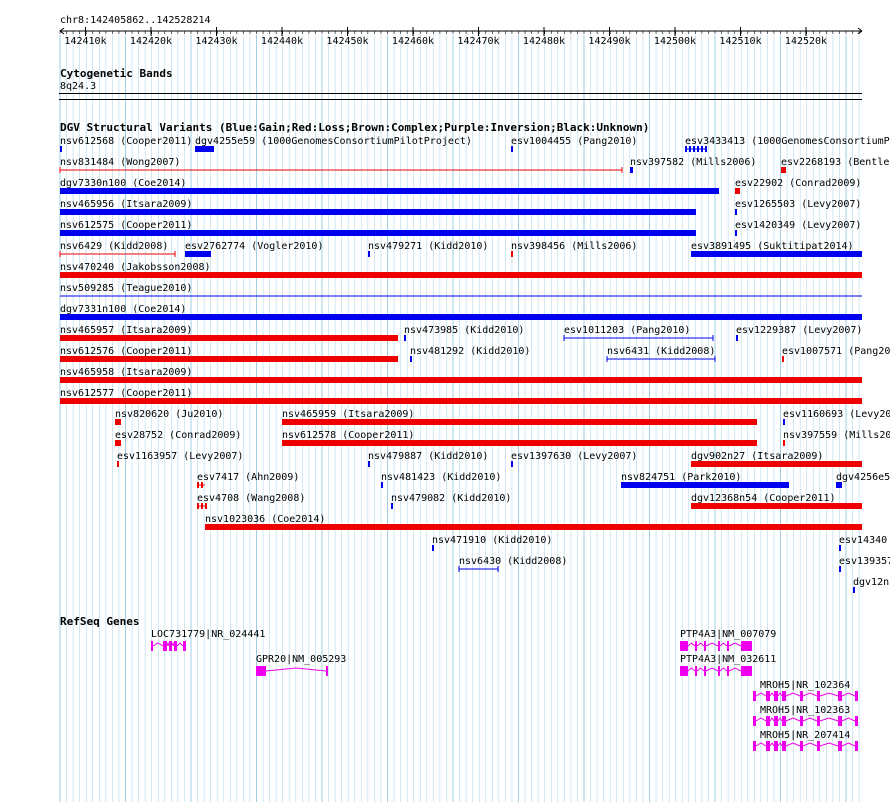 Image resolution: width=890 pixels, height=802 pixels. I want to click on gene-label: MROH5|NR_207414, so click(805, 735).